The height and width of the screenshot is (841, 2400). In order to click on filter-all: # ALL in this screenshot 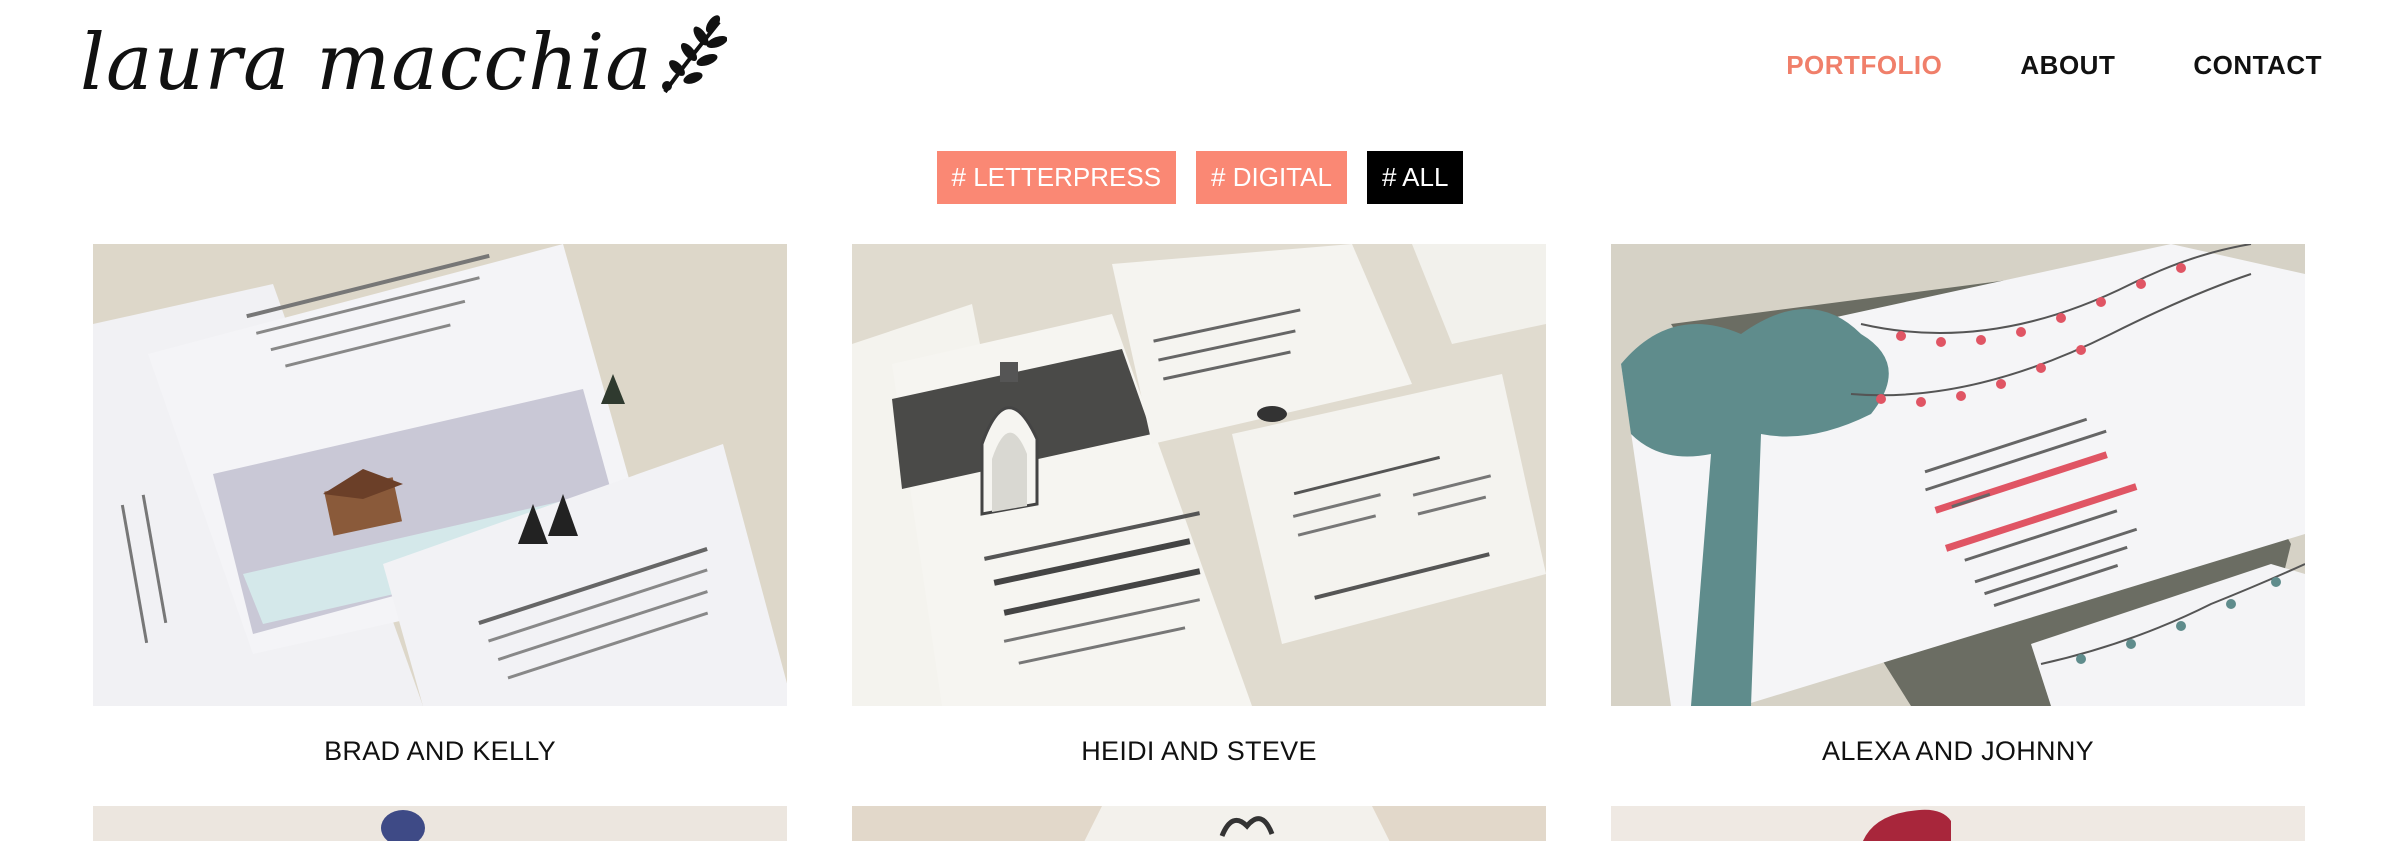, I will do `click(1415, 177)`.